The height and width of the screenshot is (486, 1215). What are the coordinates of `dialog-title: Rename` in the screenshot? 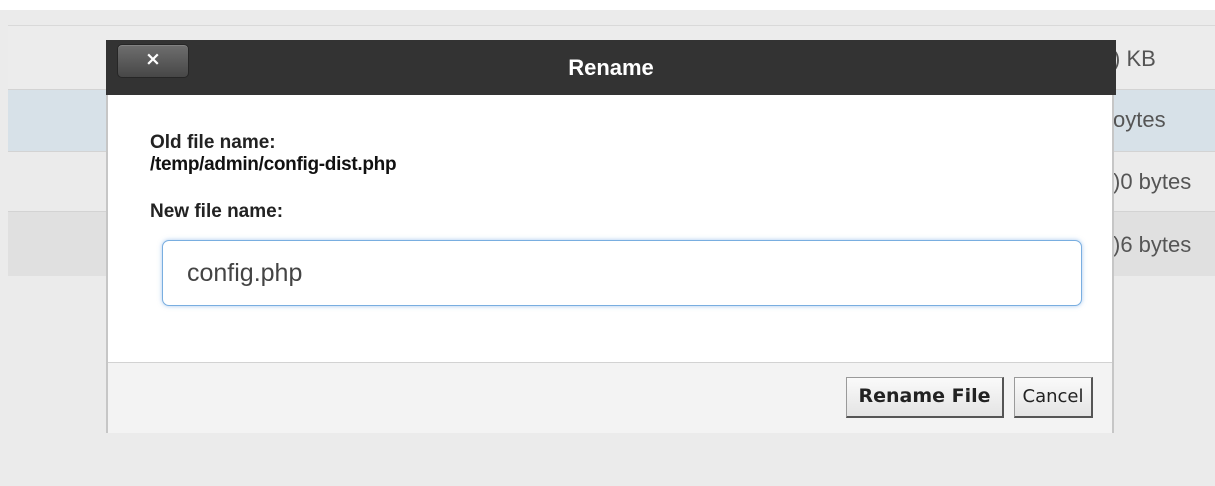 It's located at (611, 67).